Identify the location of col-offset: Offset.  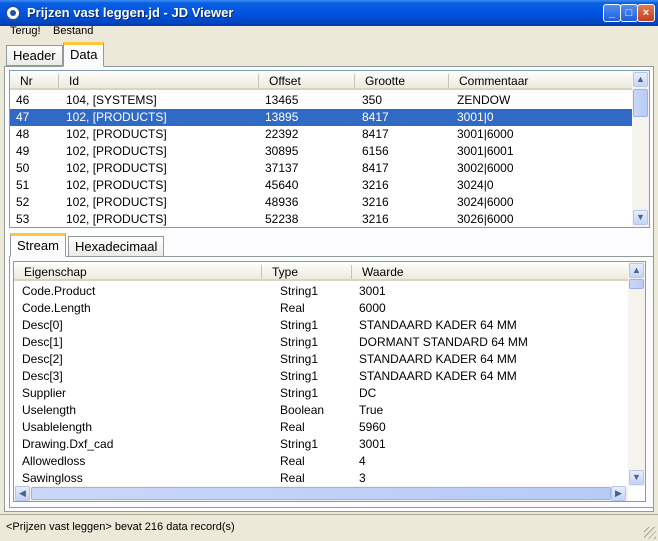
(306, 81).